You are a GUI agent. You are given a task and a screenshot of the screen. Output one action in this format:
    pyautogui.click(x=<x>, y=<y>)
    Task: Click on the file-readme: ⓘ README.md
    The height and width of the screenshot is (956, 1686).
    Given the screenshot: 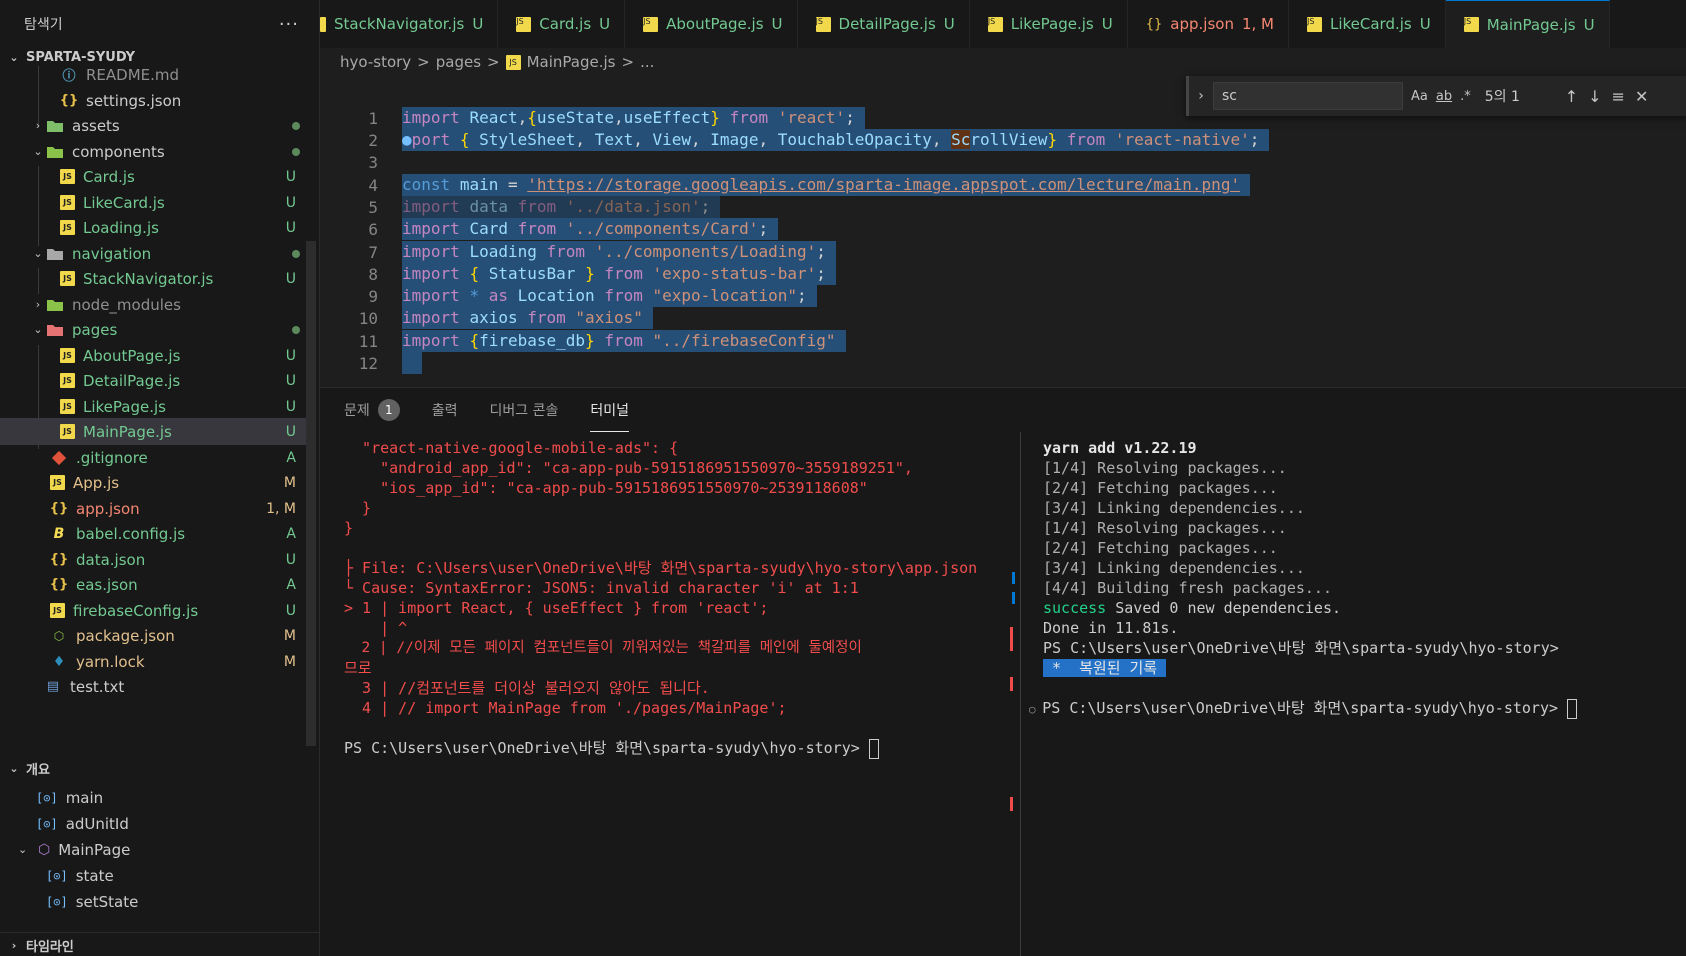 What is the action you would take?
    pyautogui.click(x=153, y=77)
    